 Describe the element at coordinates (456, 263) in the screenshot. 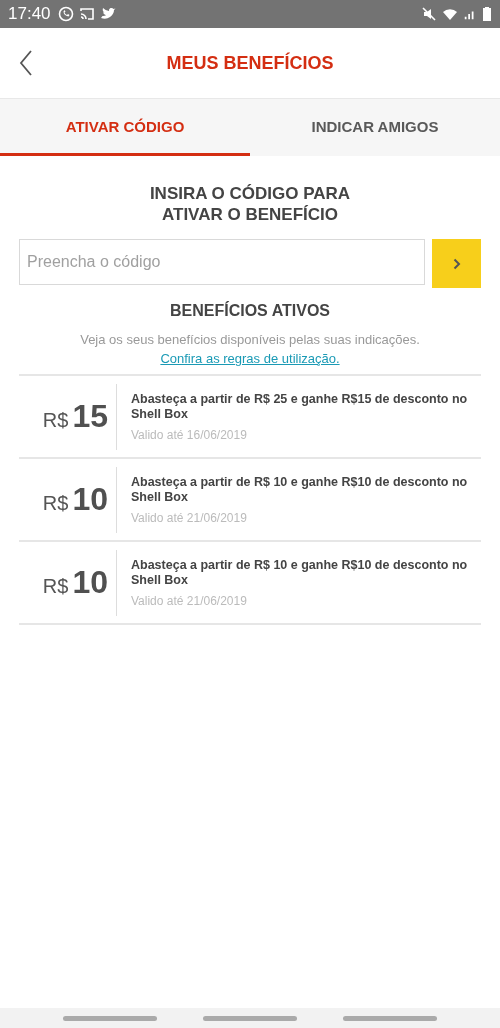

I see `chevron-icon` at that location.